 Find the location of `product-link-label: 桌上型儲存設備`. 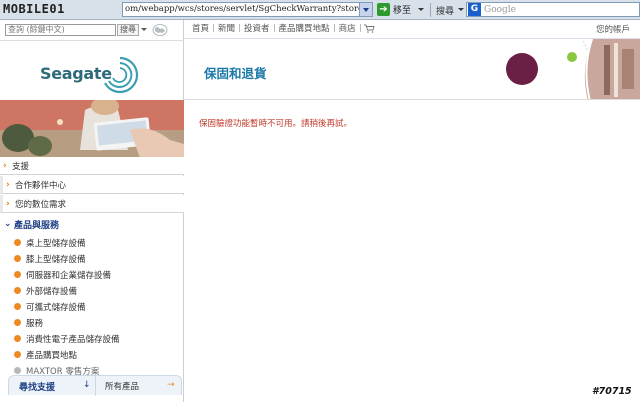

product-link-label: 桌上型儲存設備 is located at coordinates (56, 244).